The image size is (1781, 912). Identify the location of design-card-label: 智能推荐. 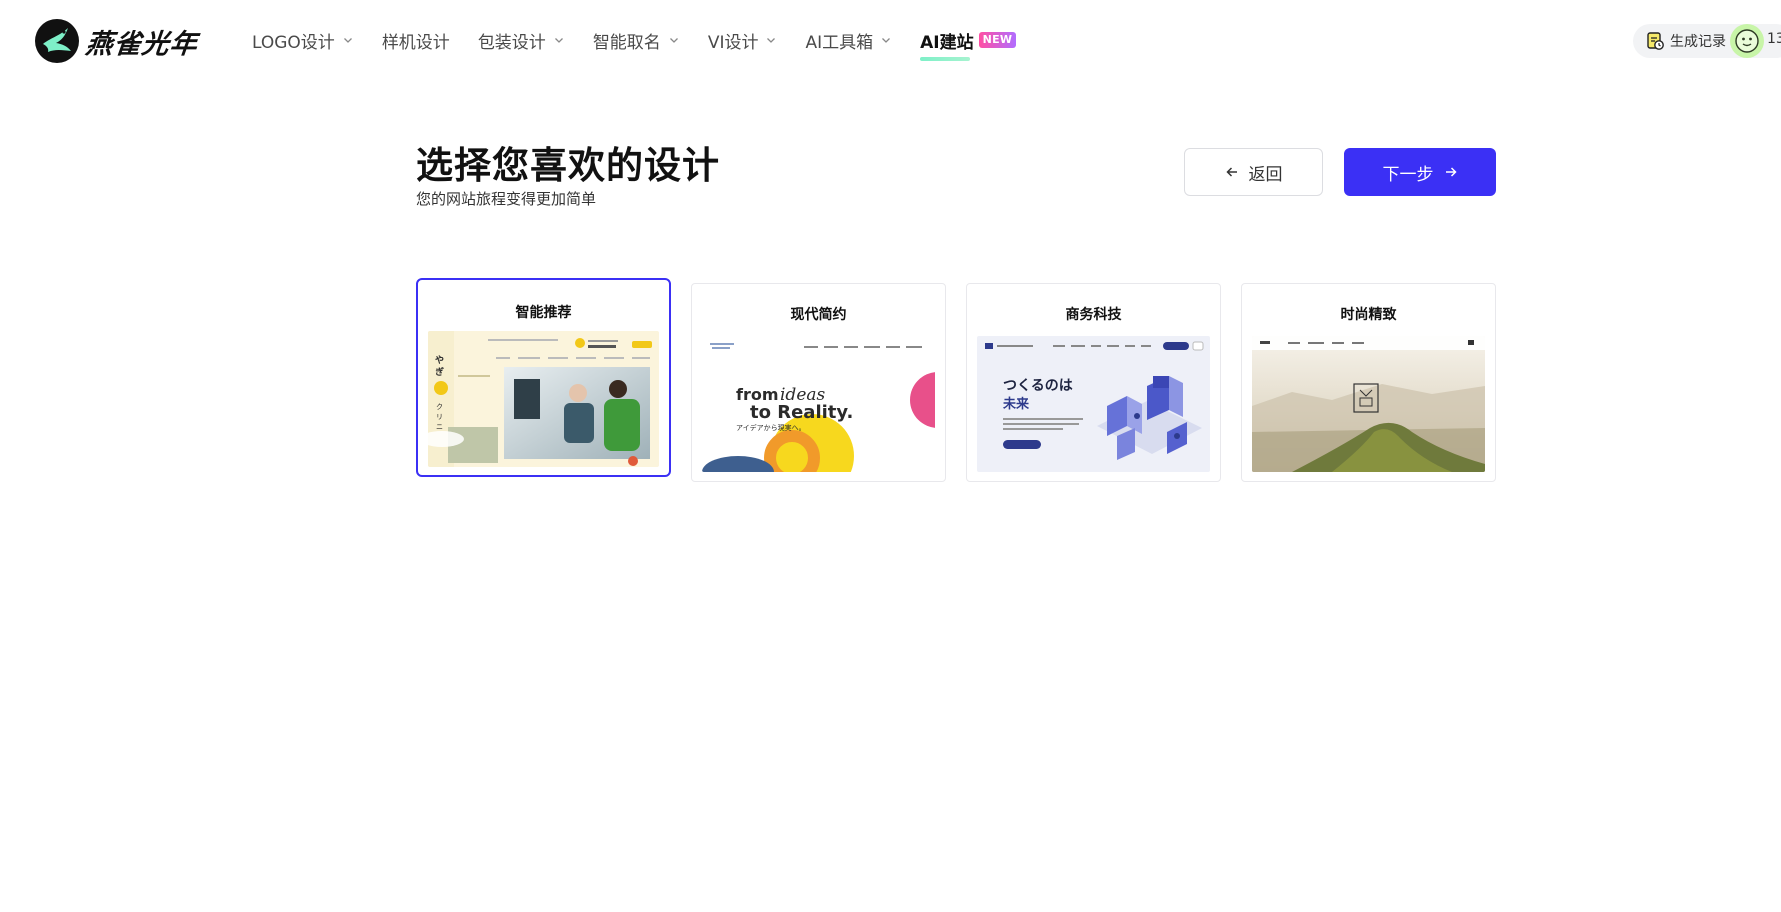
(543, 313).